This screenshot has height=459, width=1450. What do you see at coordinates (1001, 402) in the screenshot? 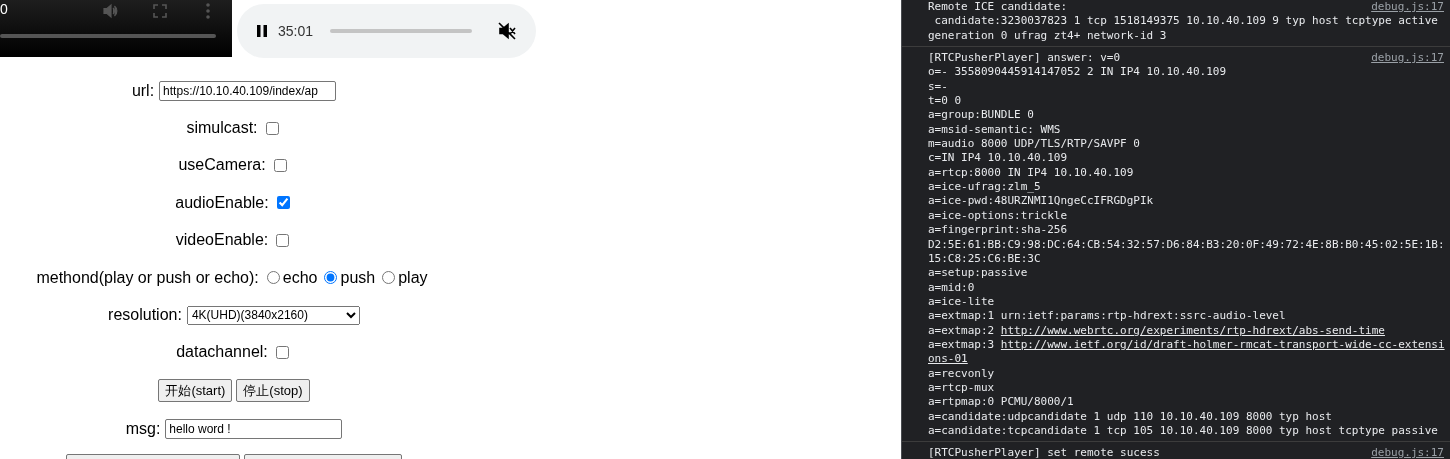
I see `log-line: a=rtpmap:0 PCMU/8000/1` at bounding box center [1001, 402].